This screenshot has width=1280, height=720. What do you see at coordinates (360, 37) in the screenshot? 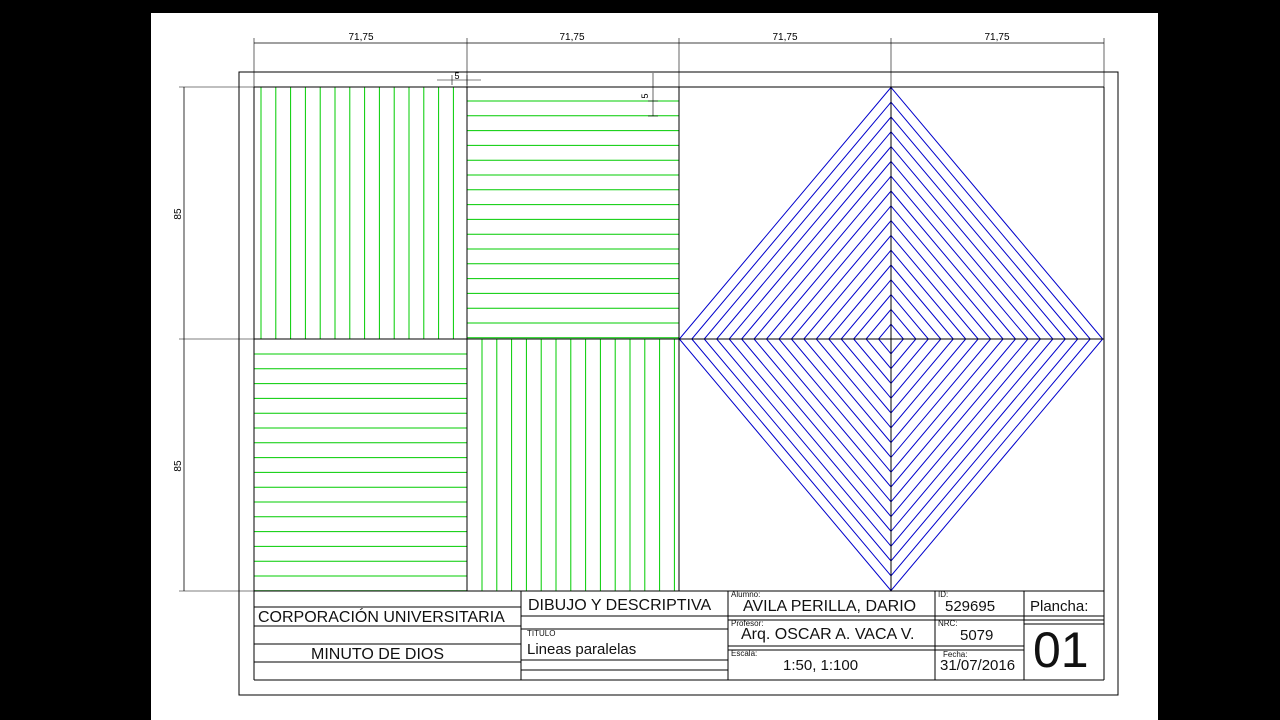
I see `dim-width-1: 71,75` at bounding box center [360, 37].